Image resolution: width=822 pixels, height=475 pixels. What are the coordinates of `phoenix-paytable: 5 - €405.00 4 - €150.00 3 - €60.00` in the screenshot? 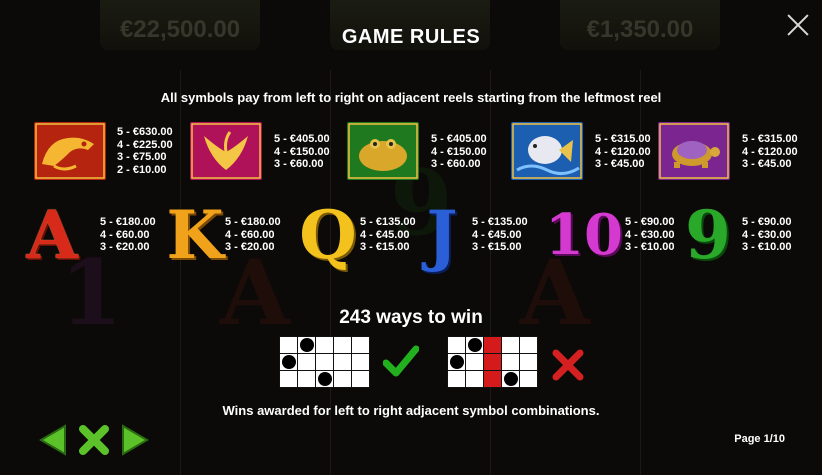 It's located at (302, 151).